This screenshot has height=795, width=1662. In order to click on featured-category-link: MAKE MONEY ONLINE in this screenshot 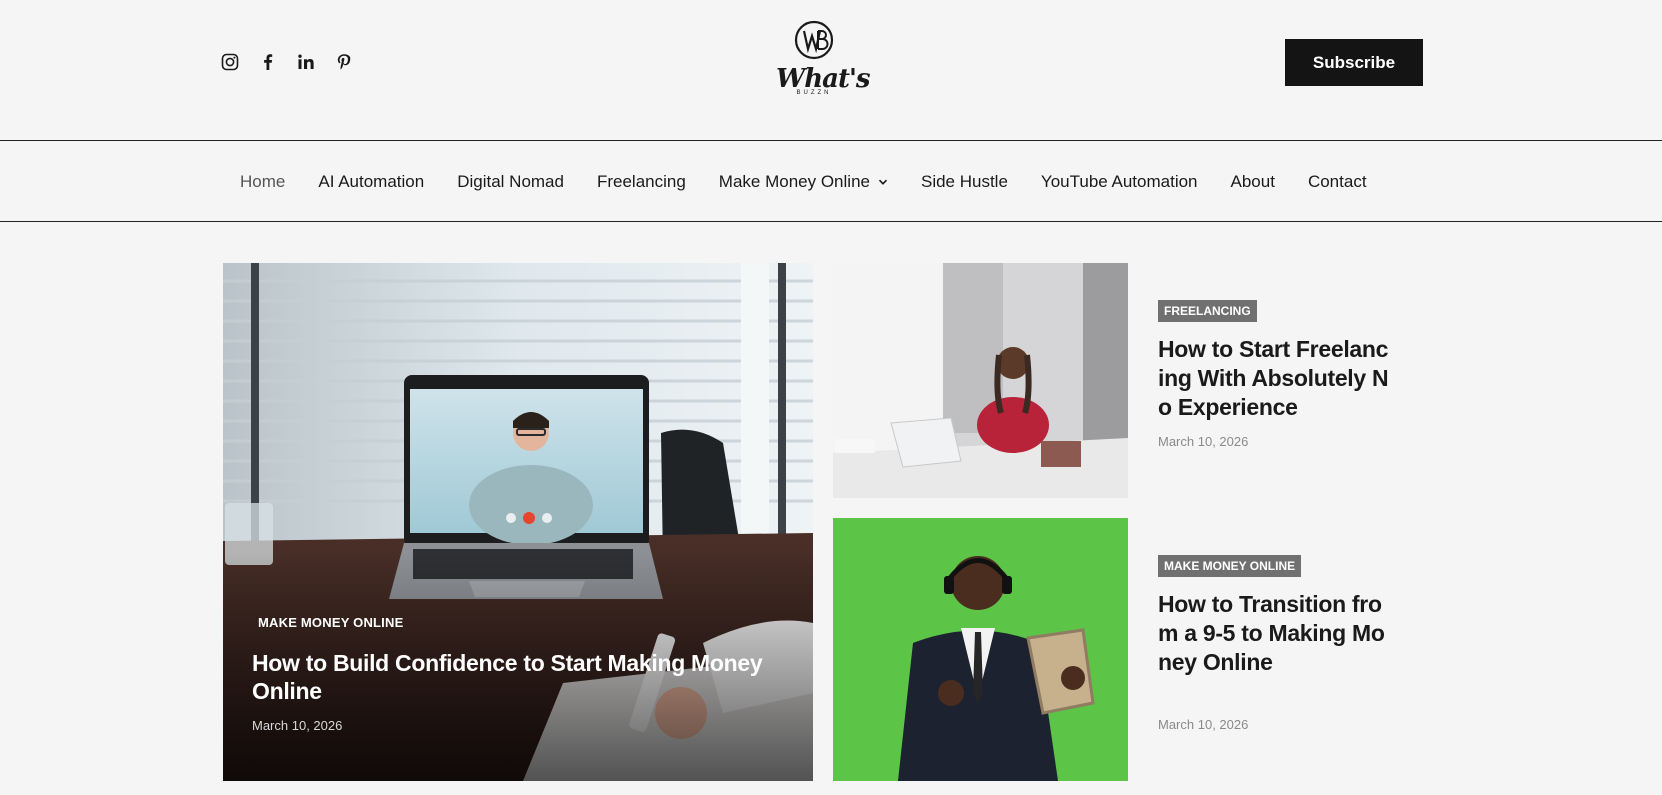, I will do `click(330, 622)`.